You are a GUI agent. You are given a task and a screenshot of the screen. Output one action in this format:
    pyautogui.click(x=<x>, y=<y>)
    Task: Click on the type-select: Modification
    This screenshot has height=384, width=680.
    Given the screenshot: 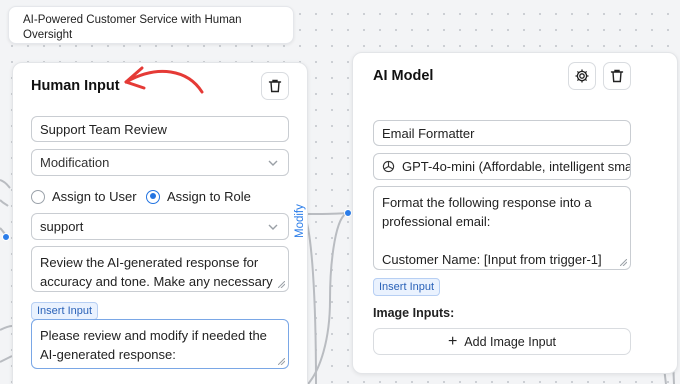 What is the action you would take?
    pyautogui.click(x=160, y=162)
    